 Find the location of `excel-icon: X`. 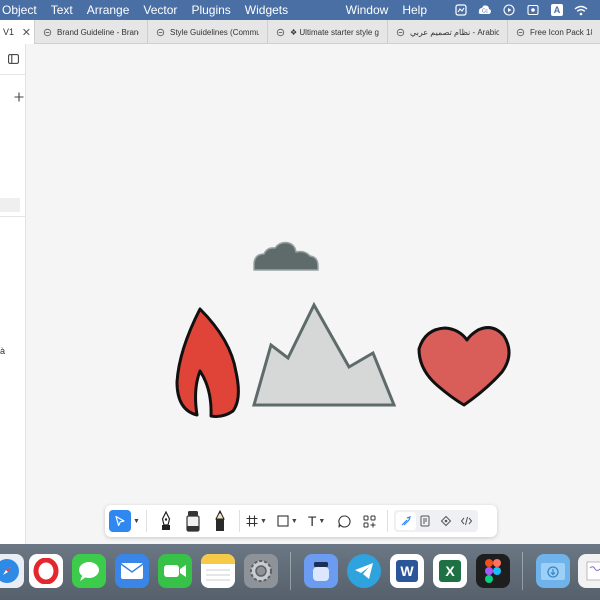

excel-icon: X is located at coordinates (450, 571).